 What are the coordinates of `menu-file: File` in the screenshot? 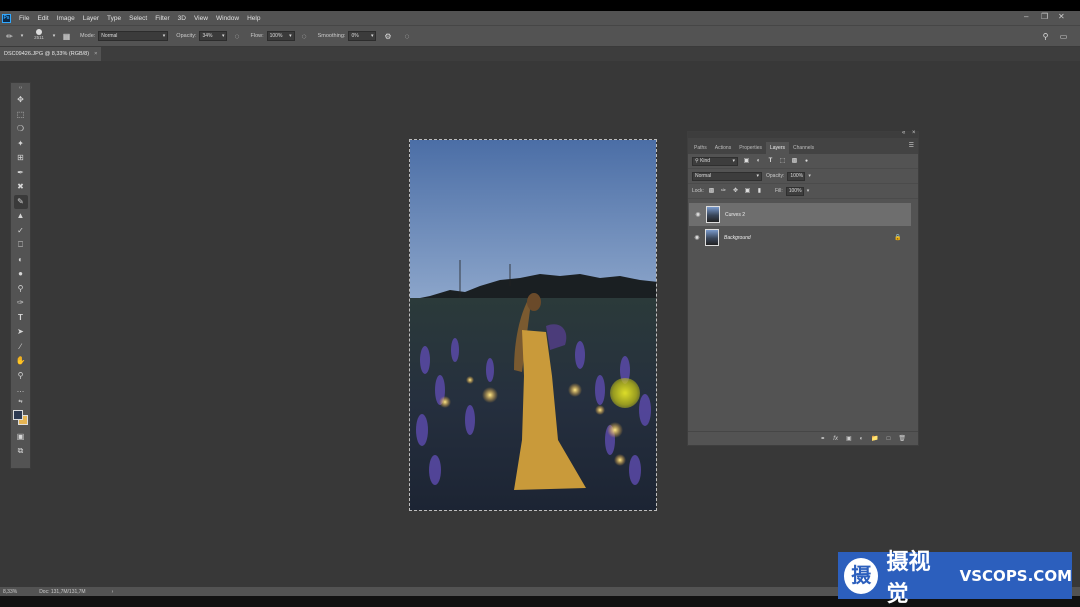 It's located at (24, 18).